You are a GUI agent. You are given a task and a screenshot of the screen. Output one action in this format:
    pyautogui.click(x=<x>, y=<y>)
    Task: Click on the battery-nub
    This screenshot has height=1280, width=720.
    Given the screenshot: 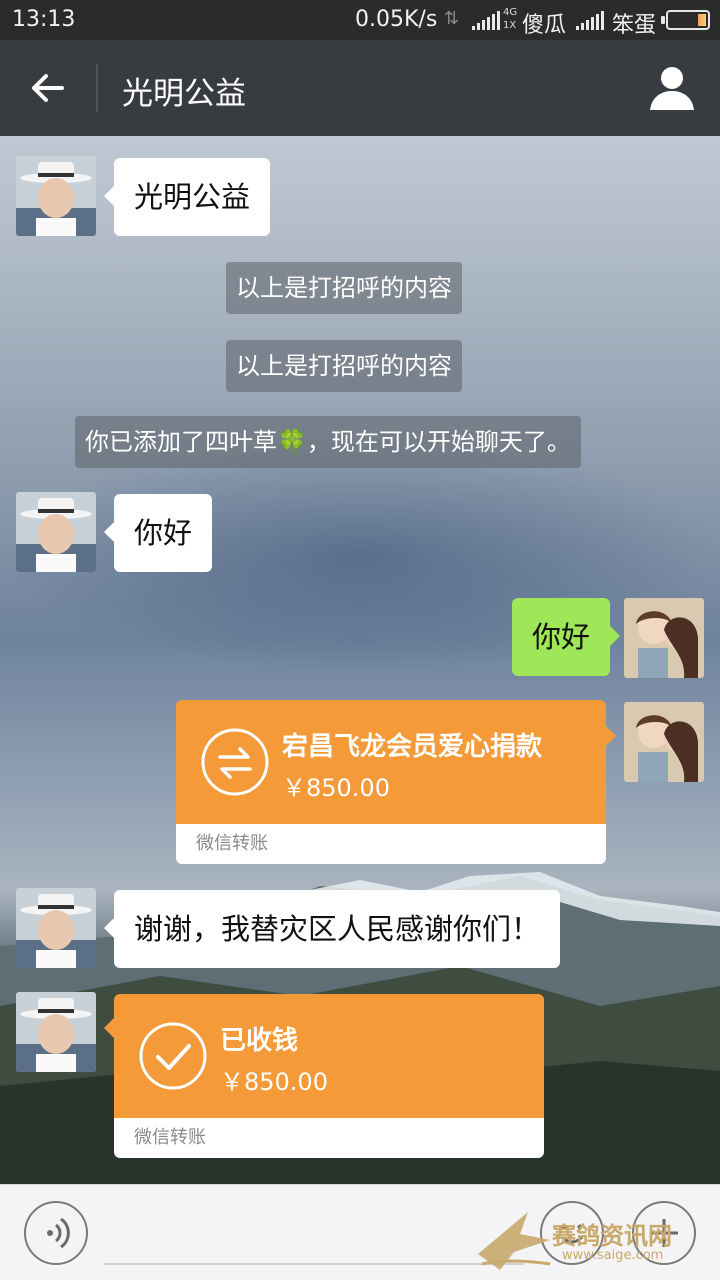 What is the action you would take?
    pyautogui.click(x=663, y=20)
    